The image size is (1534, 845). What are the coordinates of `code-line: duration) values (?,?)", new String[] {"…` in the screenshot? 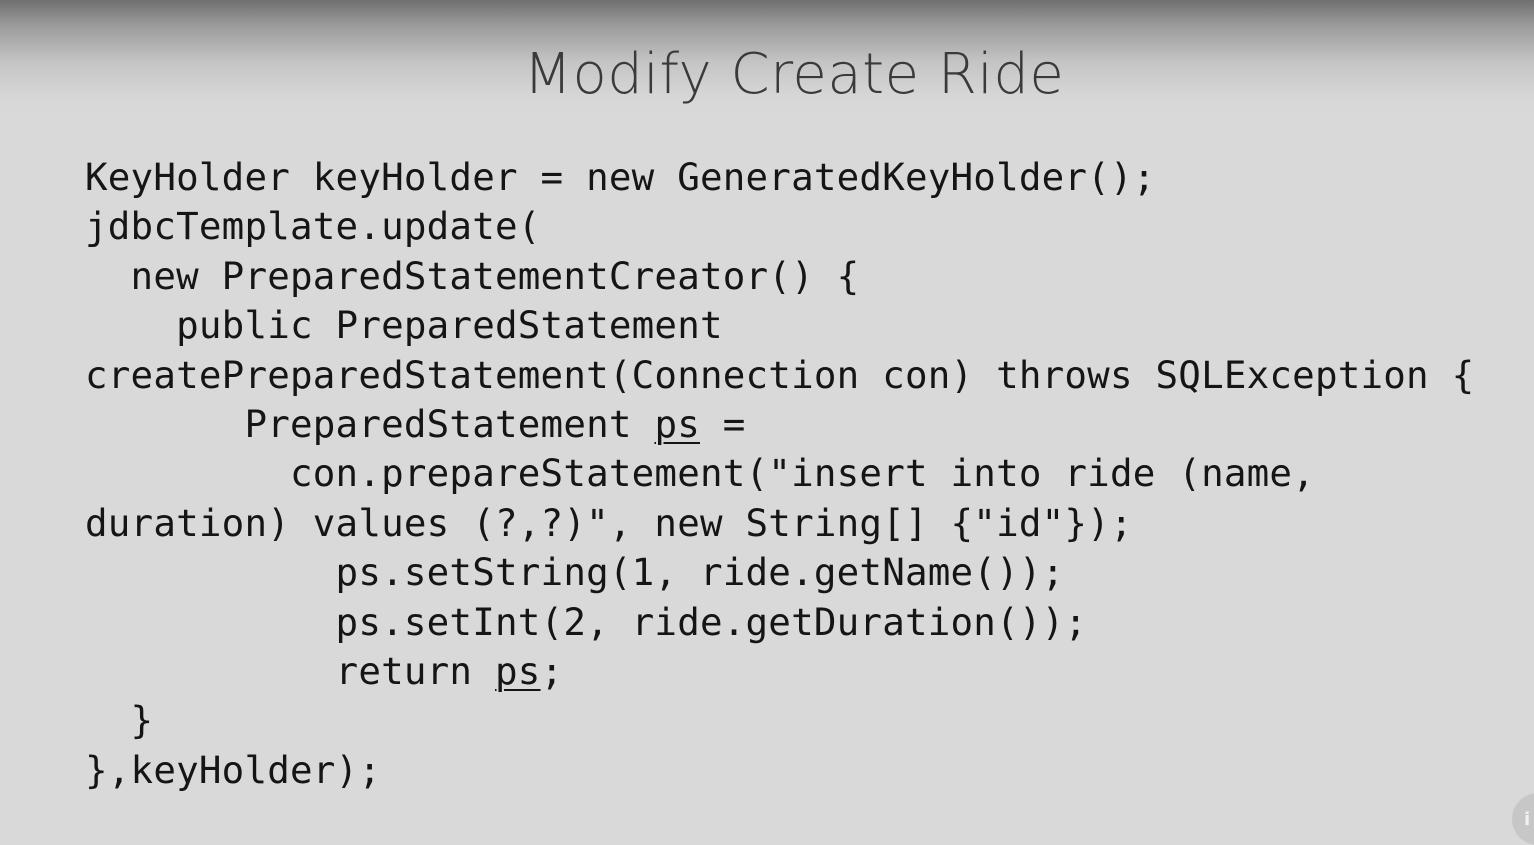 It's located at (609, 522).